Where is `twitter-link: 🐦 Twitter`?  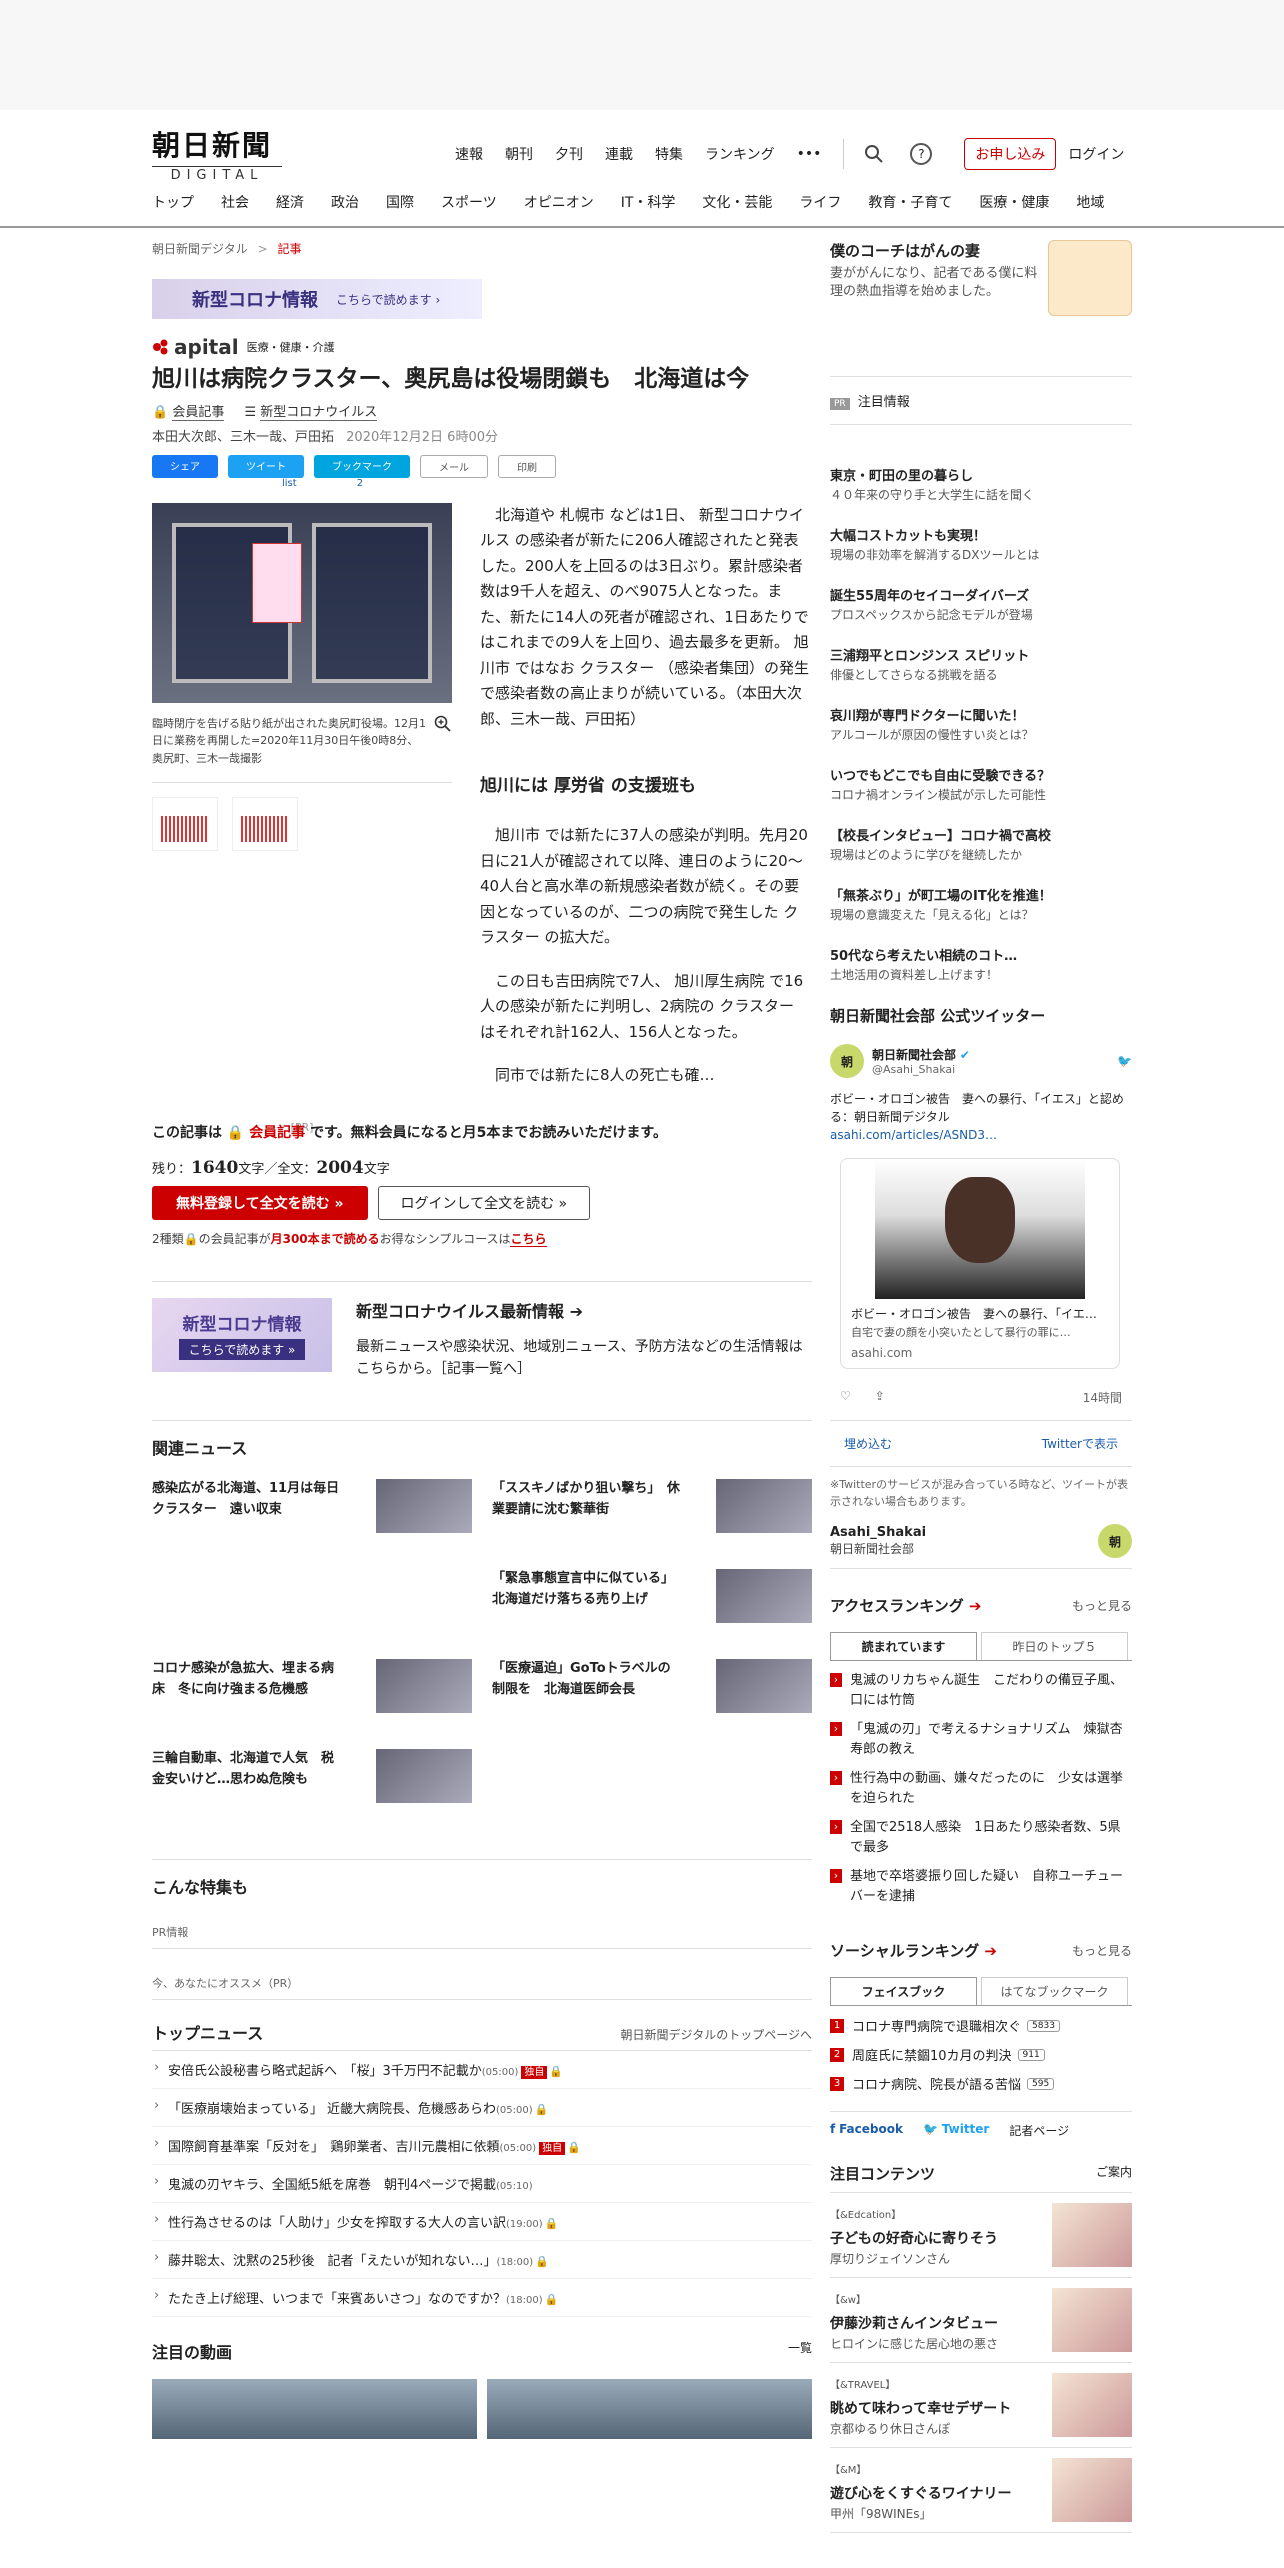
twitter-link: 🐦 Twitter is located at coordinates (956, 2130).